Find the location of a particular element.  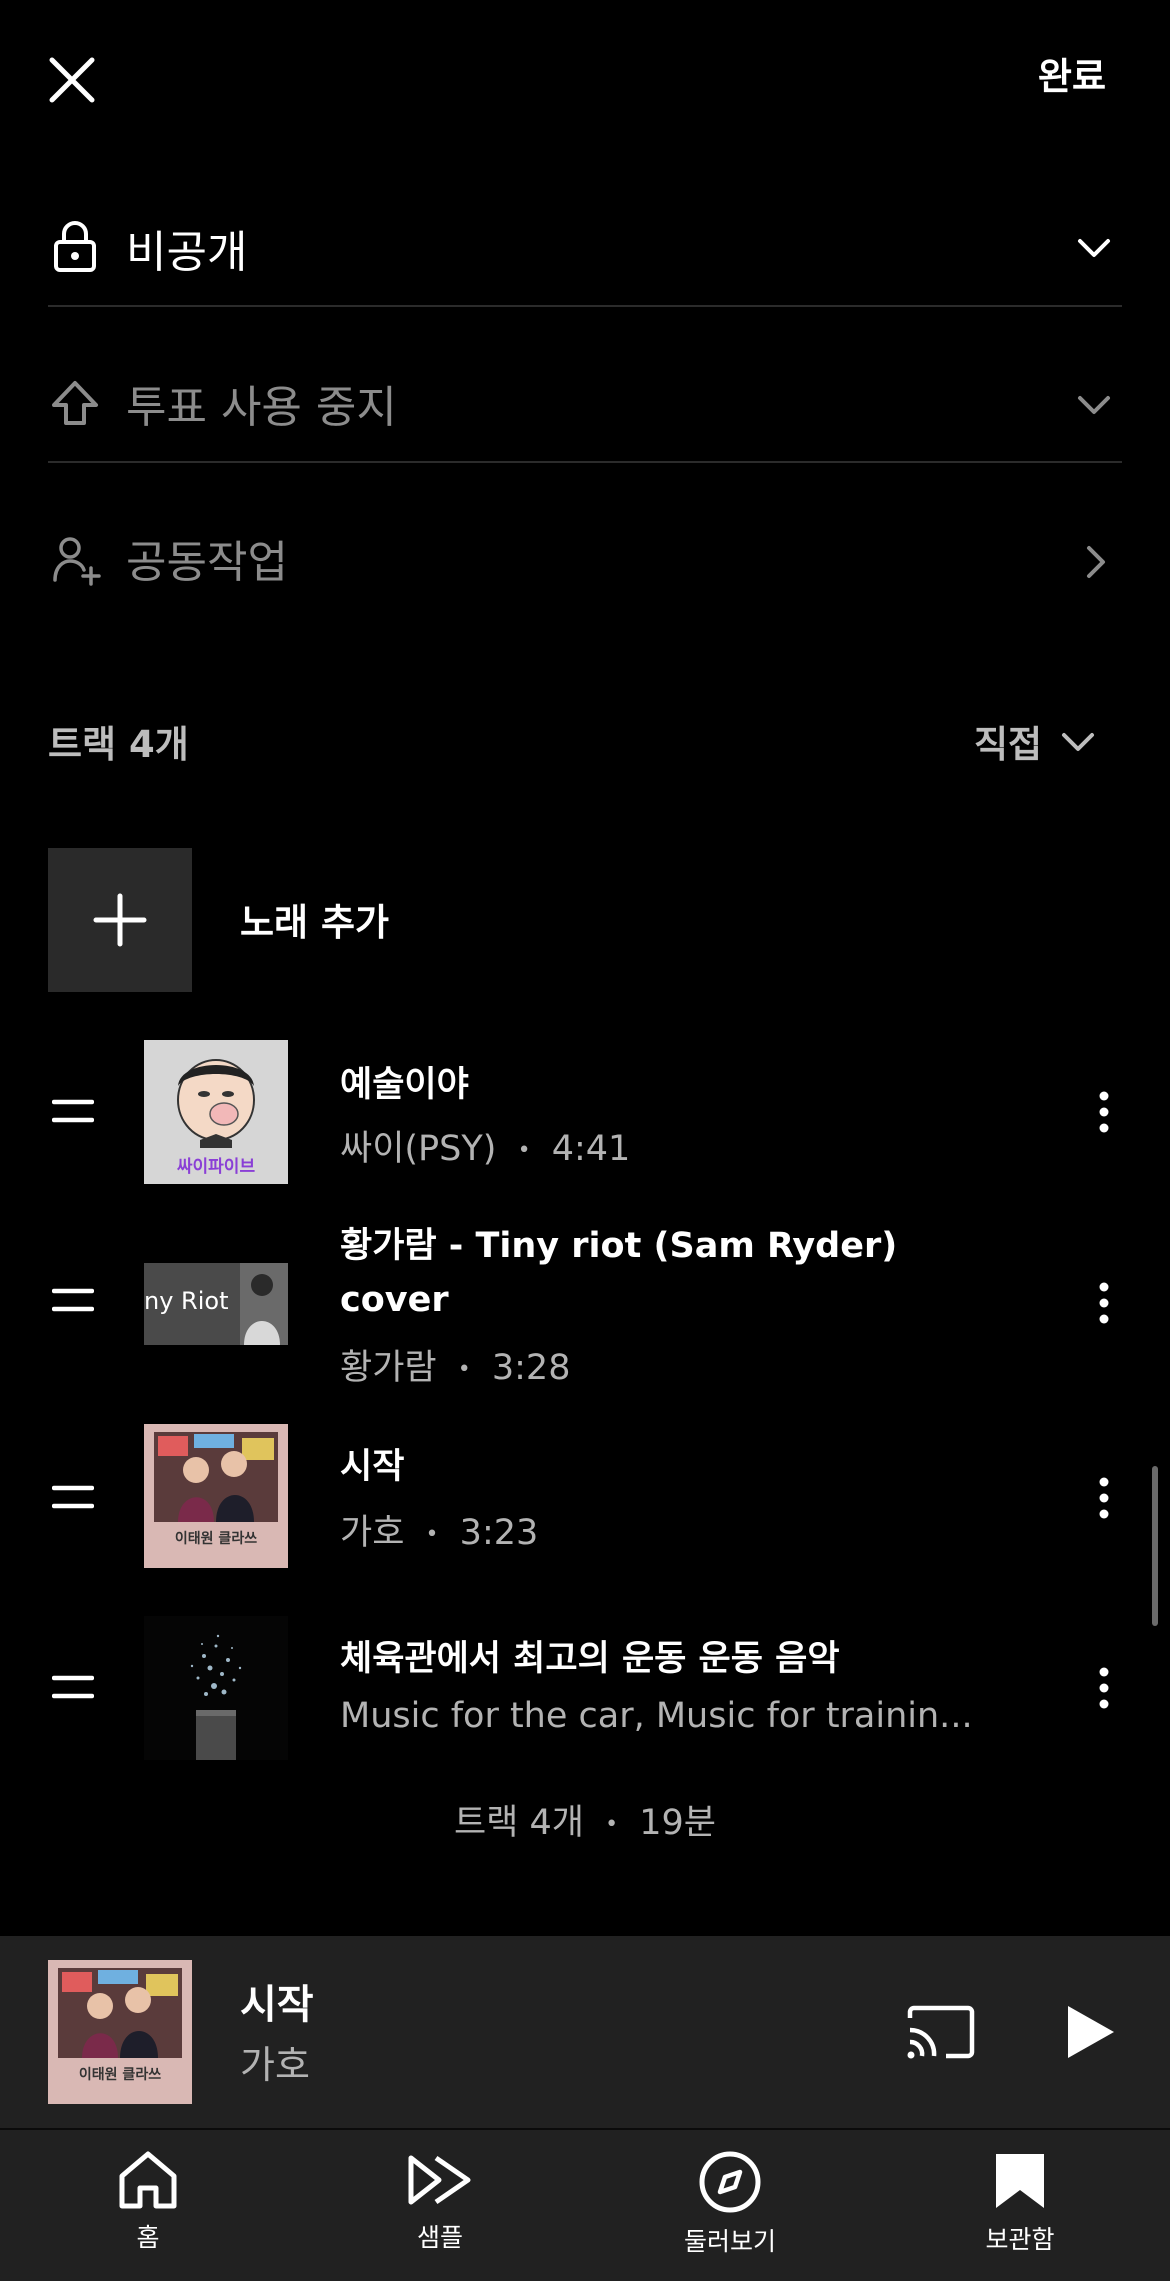

add-person-icon is located at coordinates (77, 560).